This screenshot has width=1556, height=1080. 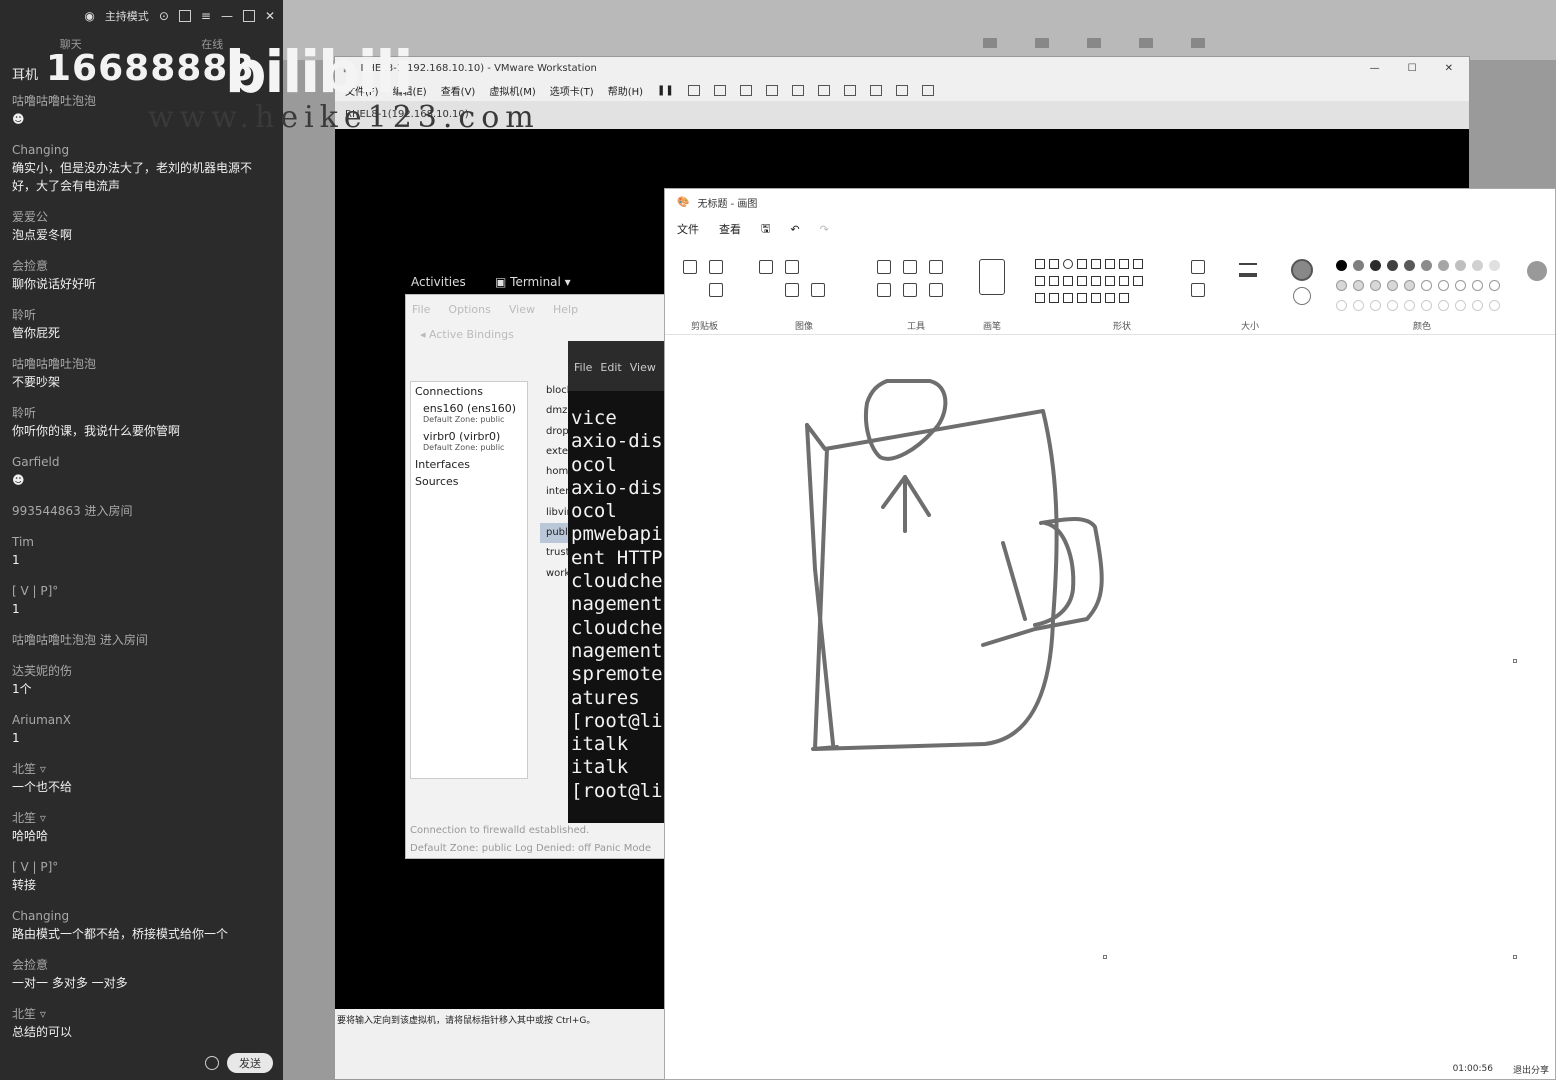 I want to click on copy-icon, so click(x=716, y=290).